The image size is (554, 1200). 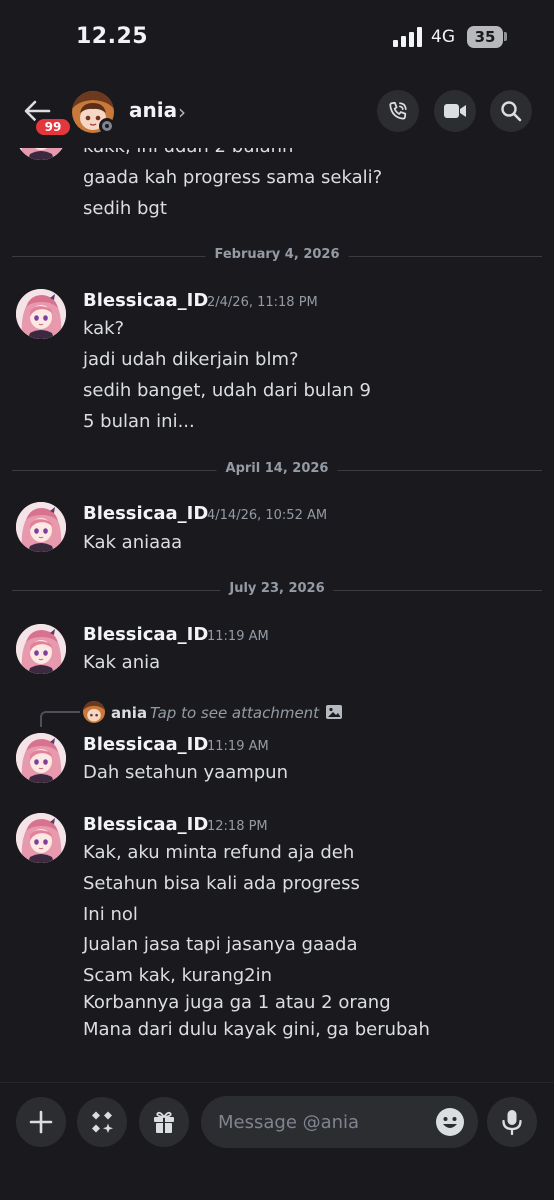 What do you see at coordinates (133, 542) in the screenshot?
I see `message-line: Kak aniaaa` at bounding box center [133, 542].